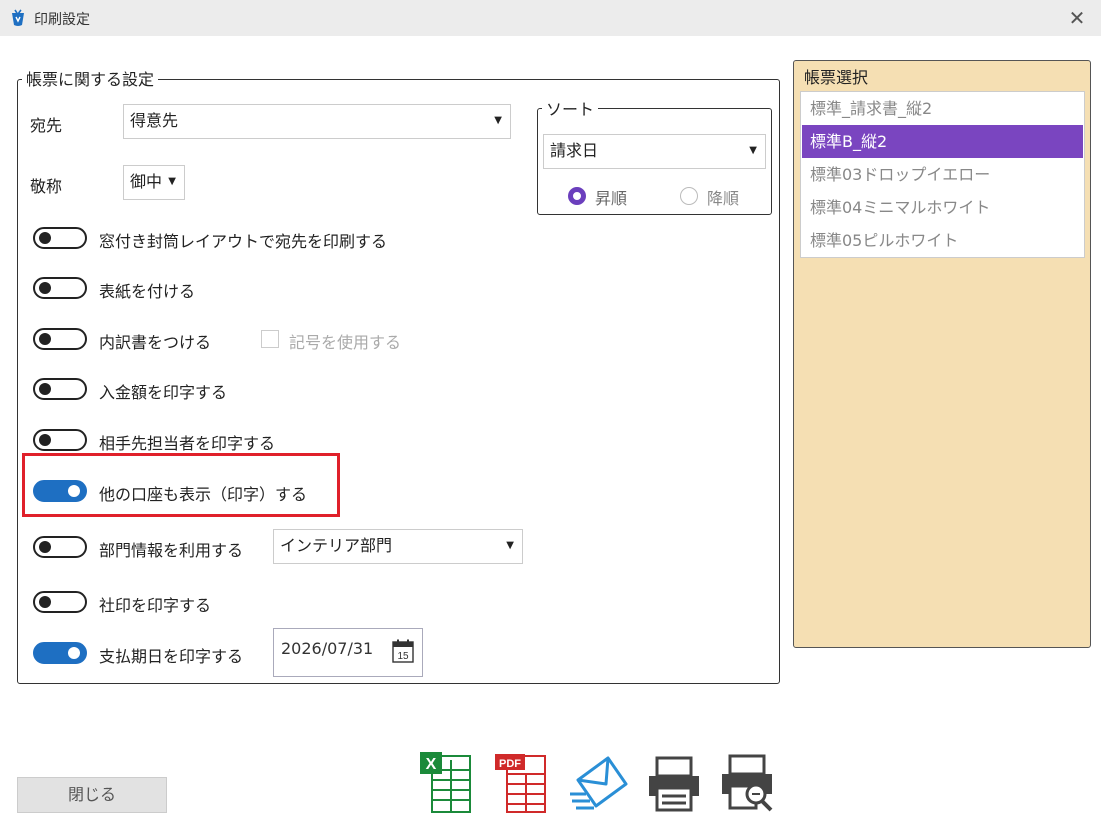 The width and height of the screenshot is (1101, 825). What do you see at coordinates (90, 78) in the screenshot?
I see `report-settings-legend: 帳票に関する設定` at bounding box center [90, 78].